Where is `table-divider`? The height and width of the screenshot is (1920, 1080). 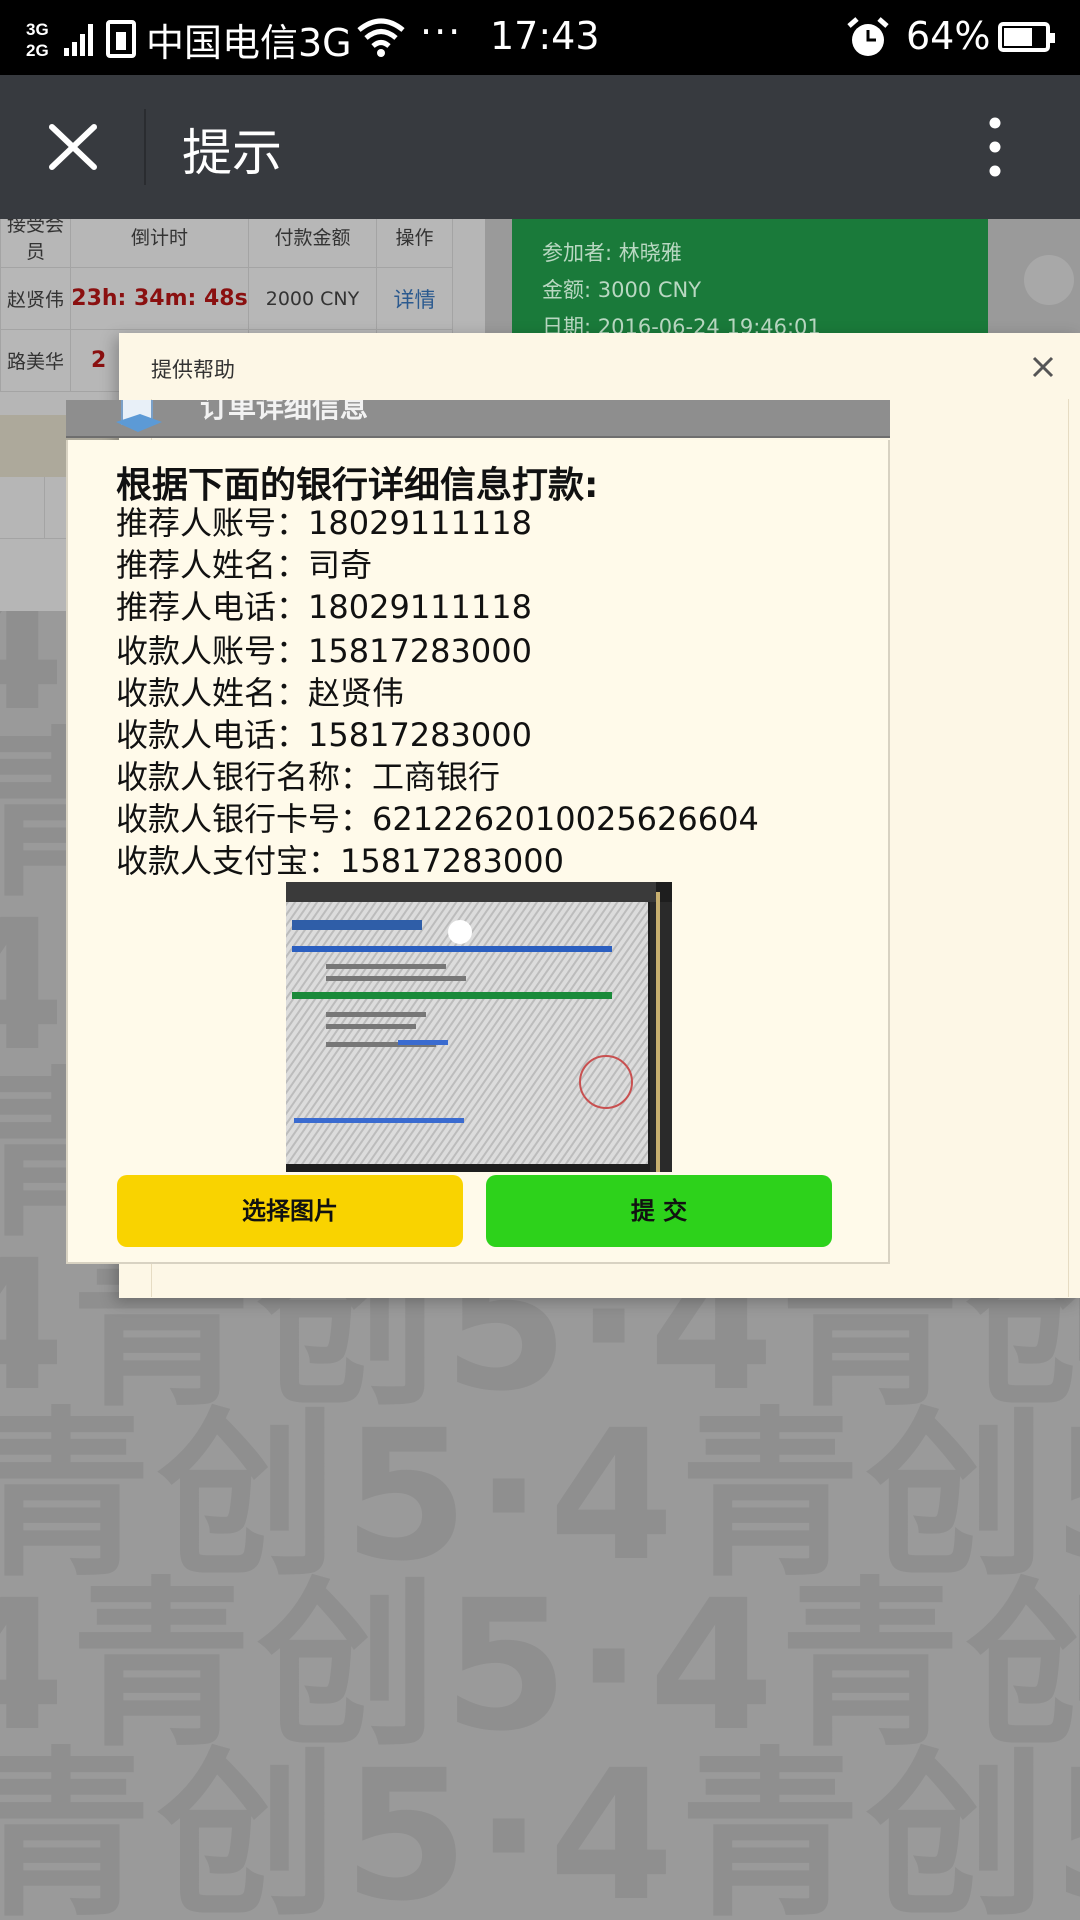
table-divider is located at coordinates (44, 508).